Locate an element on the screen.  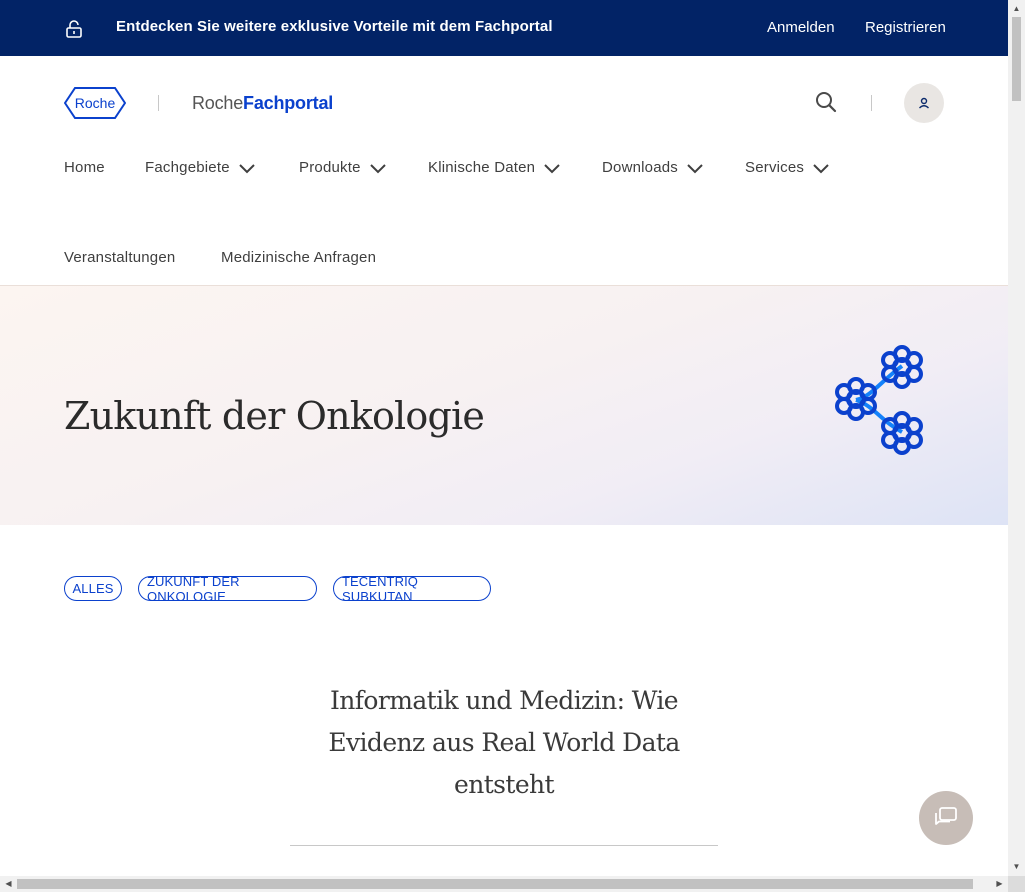
chat-button is located at coordinates (946, 818).